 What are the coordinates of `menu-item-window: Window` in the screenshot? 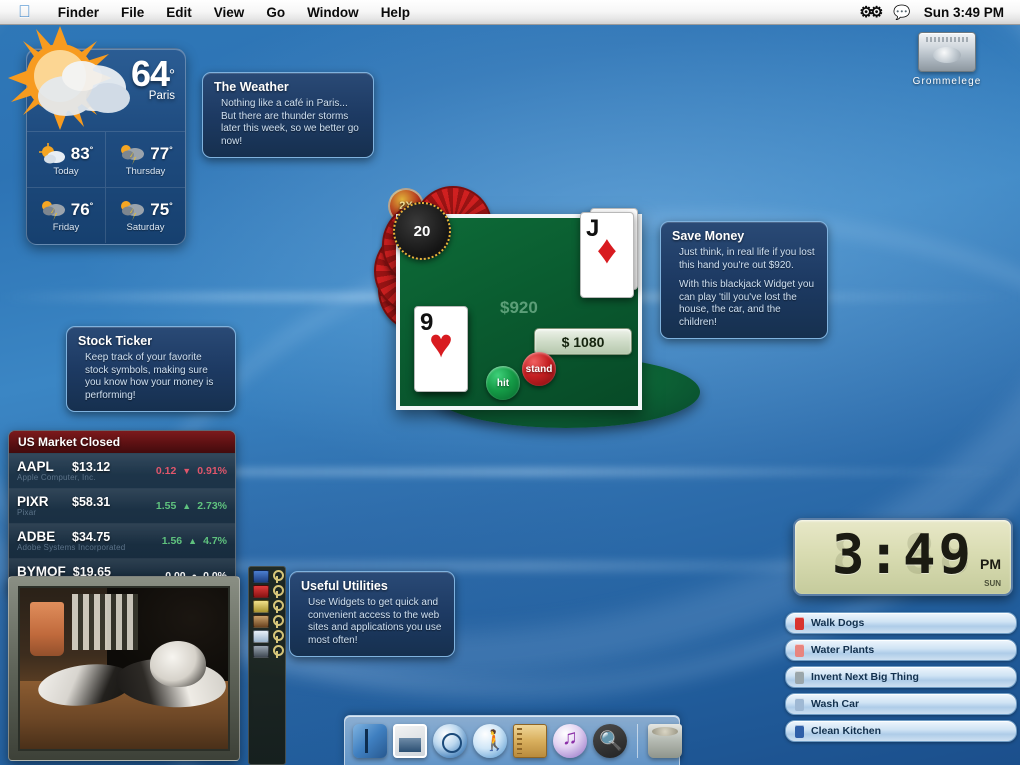 It's located at (333, 12).